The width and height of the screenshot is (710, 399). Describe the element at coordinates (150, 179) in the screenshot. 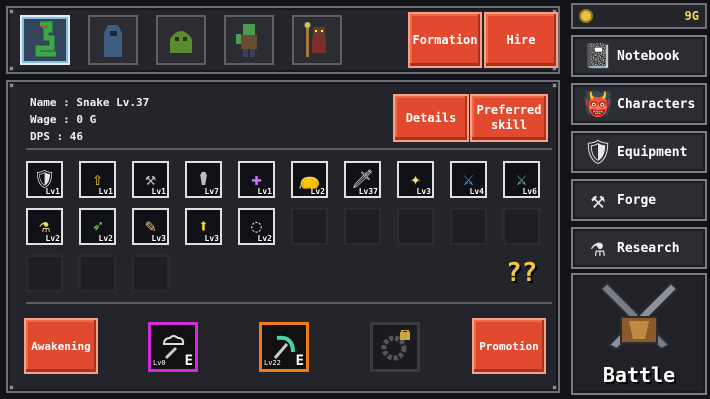

I see `skill-slot: ⚒ Lv1` at that location.